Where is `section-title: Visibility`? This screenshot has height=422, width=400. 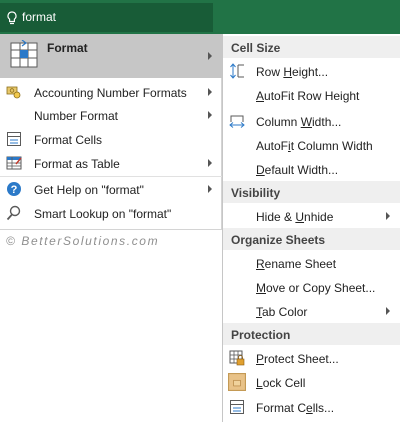
section-title: Visibility is located at coordinates (256, 193).